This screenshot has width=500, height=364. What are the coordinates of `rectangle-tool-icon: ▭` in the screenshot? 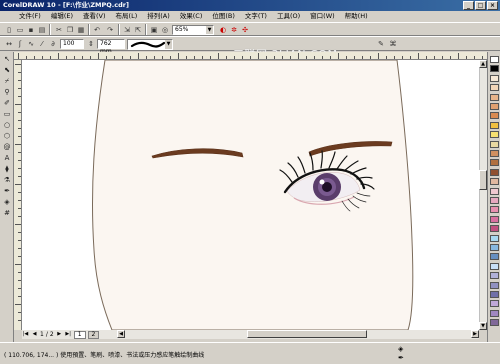 It's located at (7, 114).